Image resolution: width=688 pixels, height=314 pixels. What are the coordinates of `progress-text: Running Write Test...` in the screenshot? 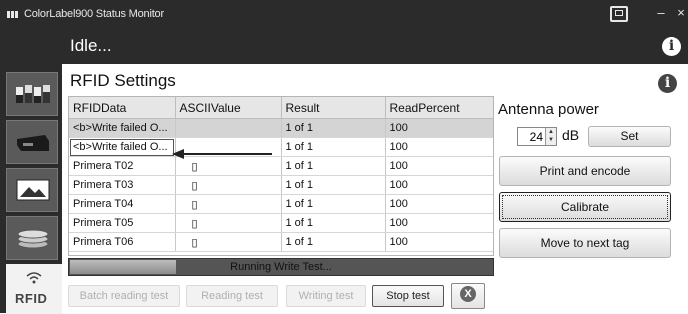 It's located at (281, 267).